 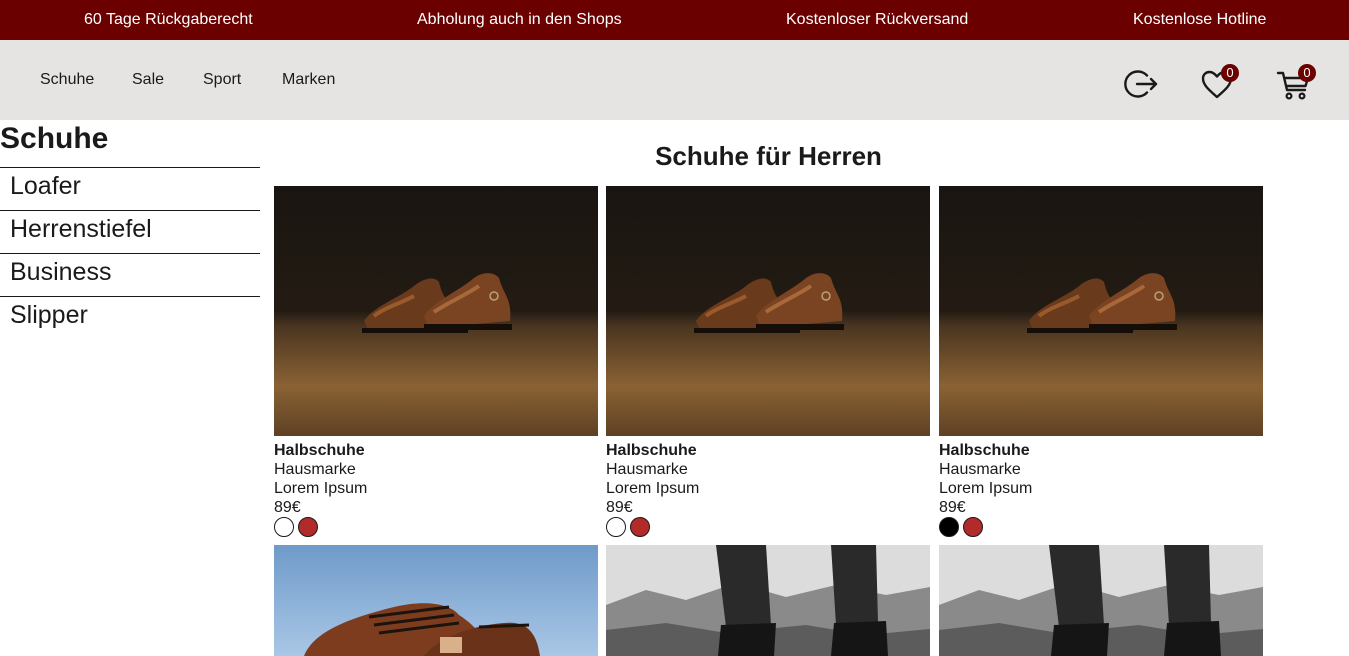 I want to click on page-title: Schuhe für Herren, so click(x=768, y=156).